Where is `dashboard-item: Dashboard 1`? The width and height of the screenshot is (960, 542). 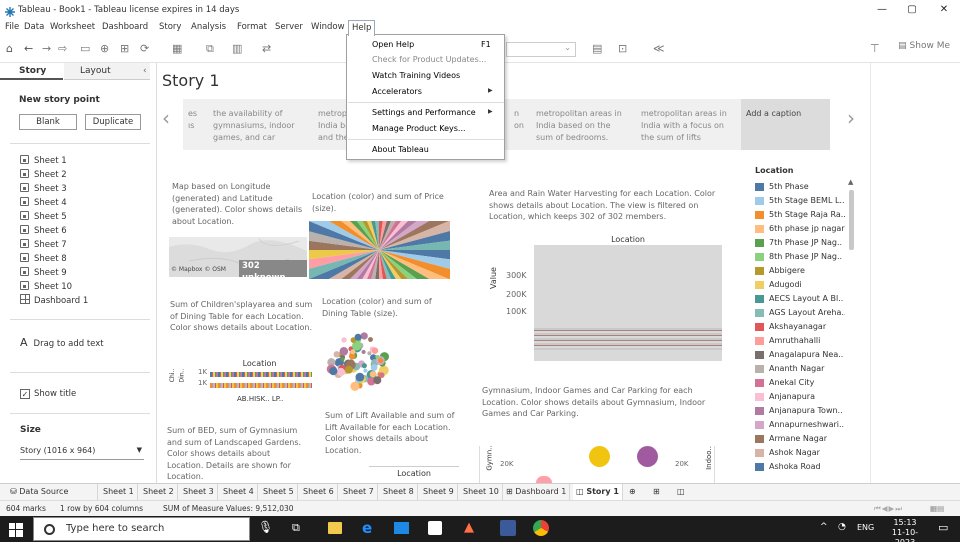 dashboard-item: Dashboard 1 is located at coordinates (54, 301).